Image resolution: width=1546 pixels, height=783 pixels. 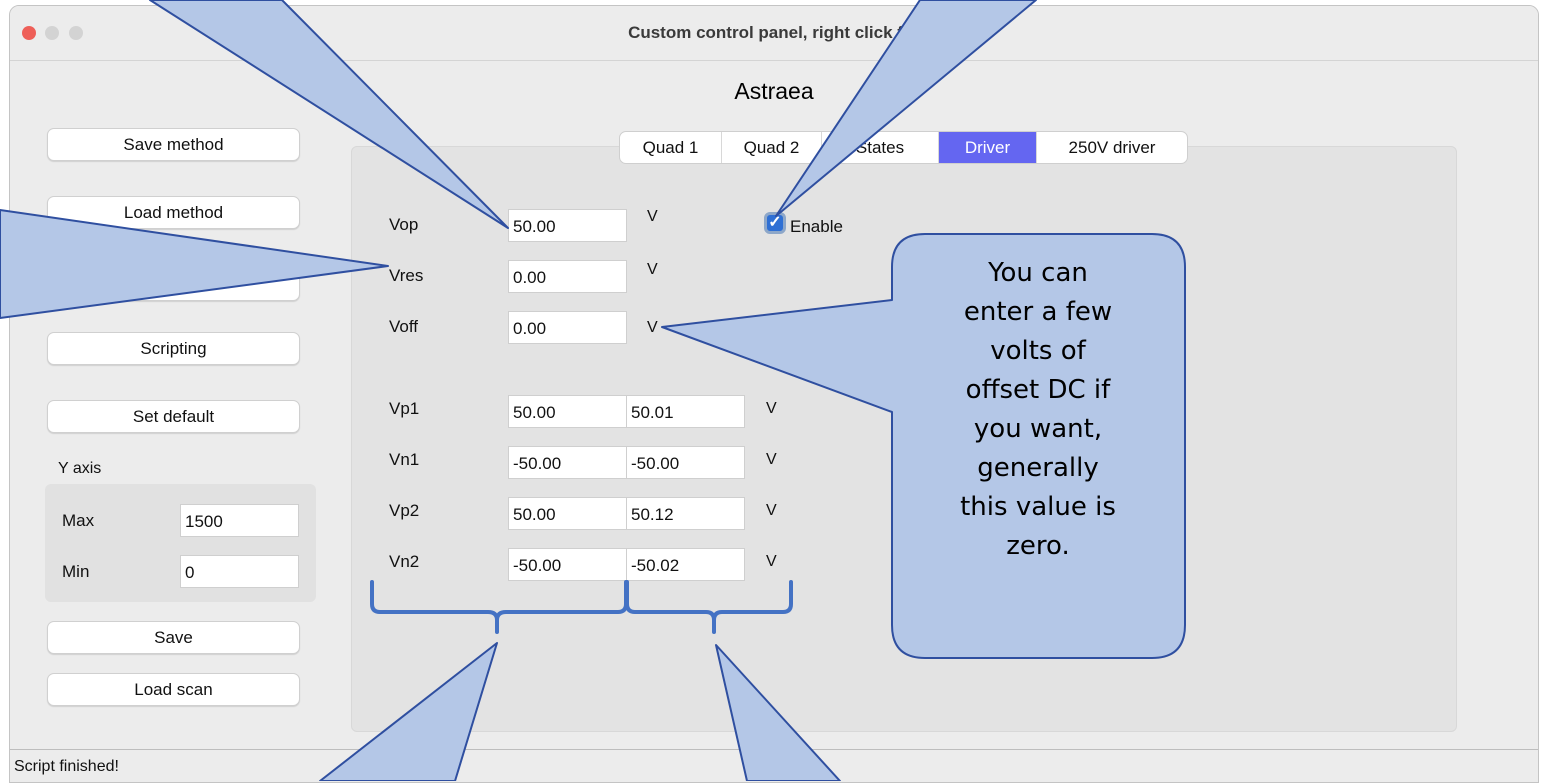 What do you see at coordinates (772, 147) in the screenshot?
I see `tab-quad-2: Quad 2` at bounding box center [772, 147].